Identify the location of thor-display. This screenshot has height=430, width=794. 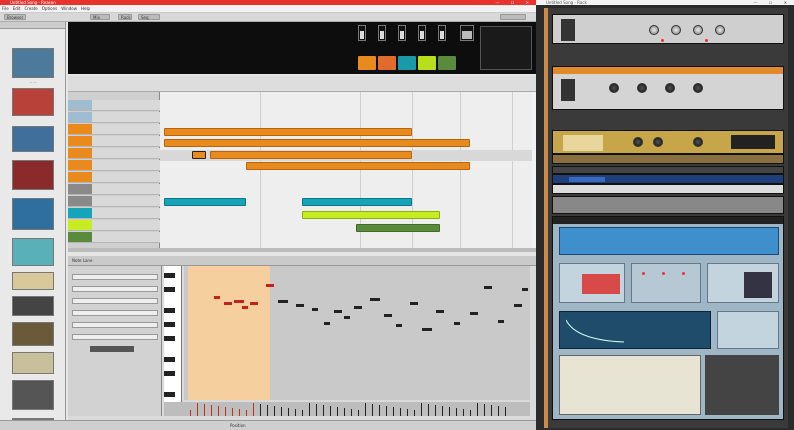
(669, 241).